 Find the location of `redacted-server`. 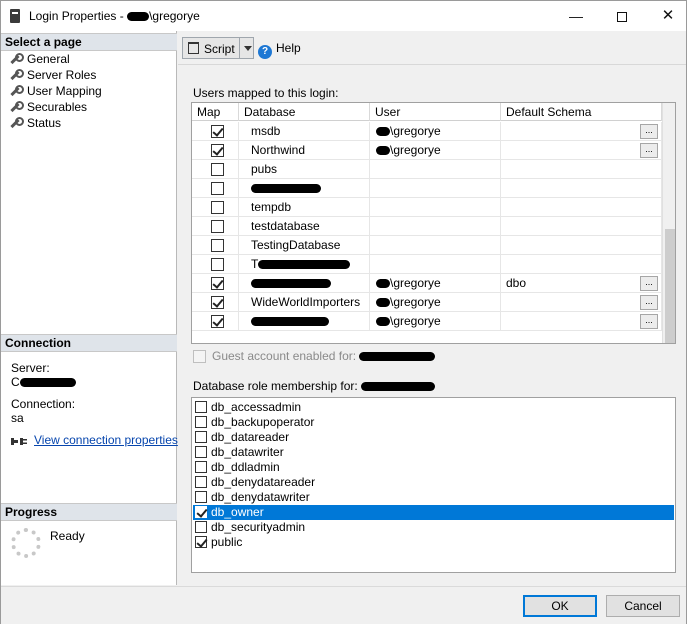

redacted-server is located at coordinates (47, 383).